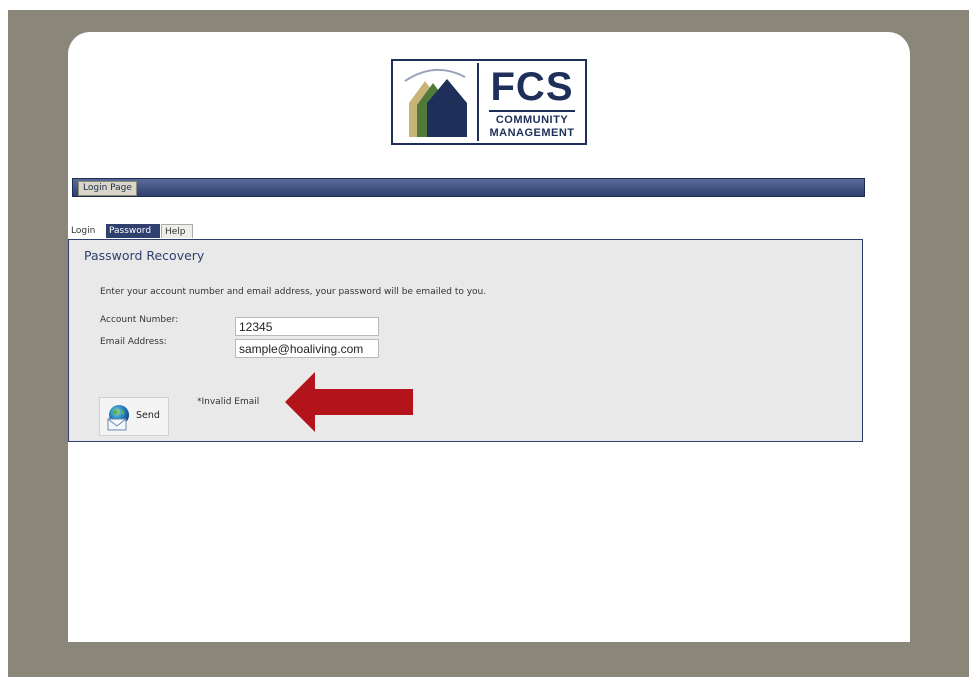 The width and height of the screenshot is (969, 677). I want to click on logo-divider, so click(532, 111).